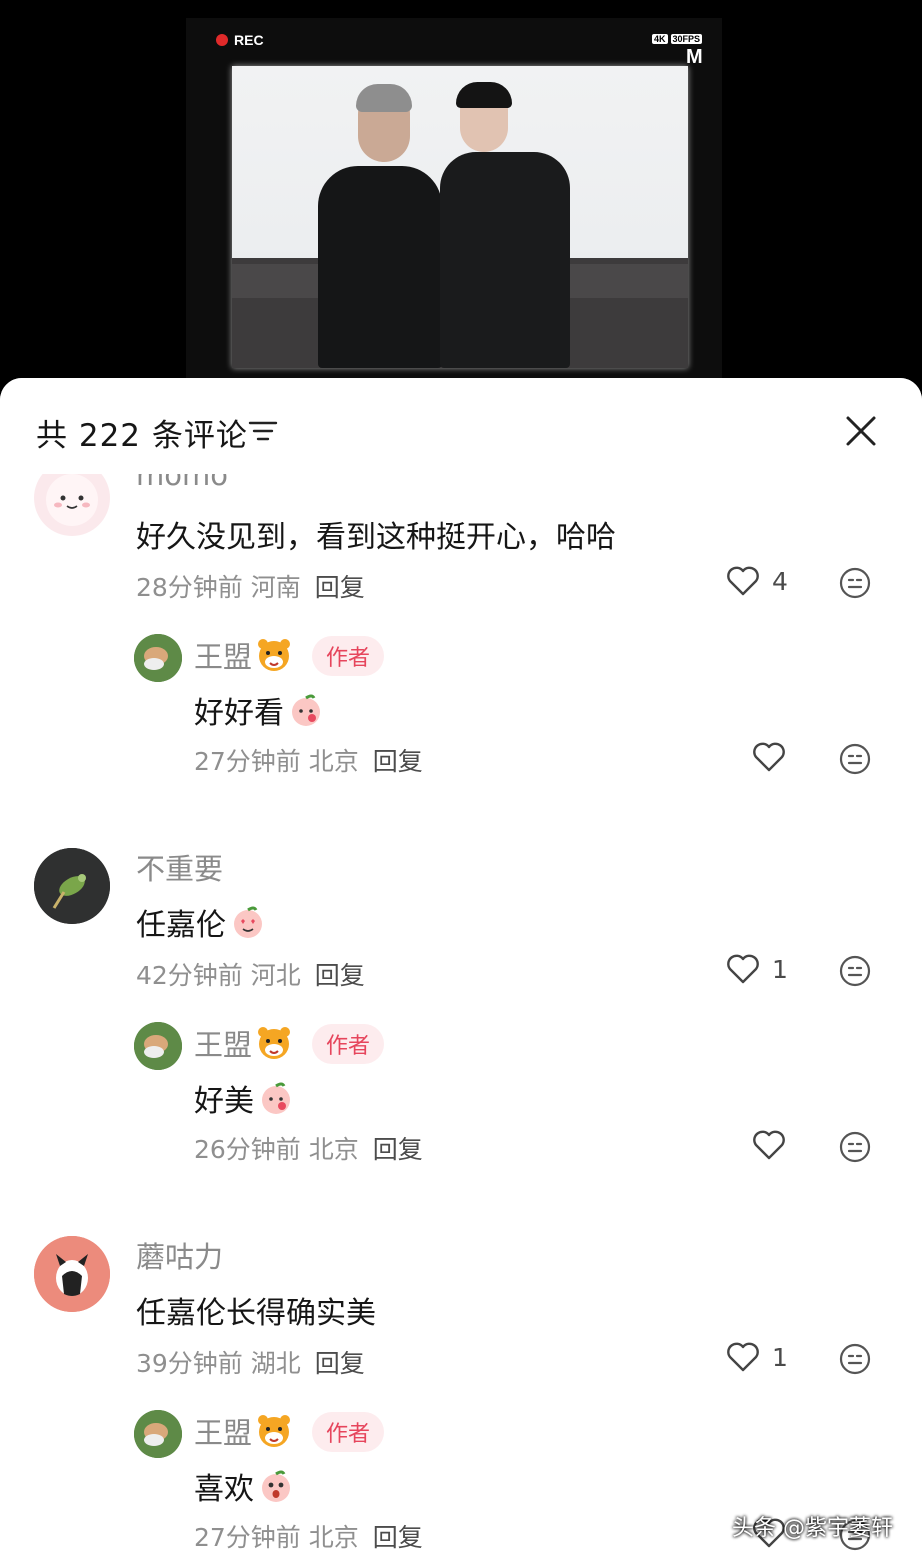 This screenshot has width=922, height=1556. Describe the element at coordinates (142, 436) in the screenshot. I see `comment-count-title: 共 222 条评论` at that location.